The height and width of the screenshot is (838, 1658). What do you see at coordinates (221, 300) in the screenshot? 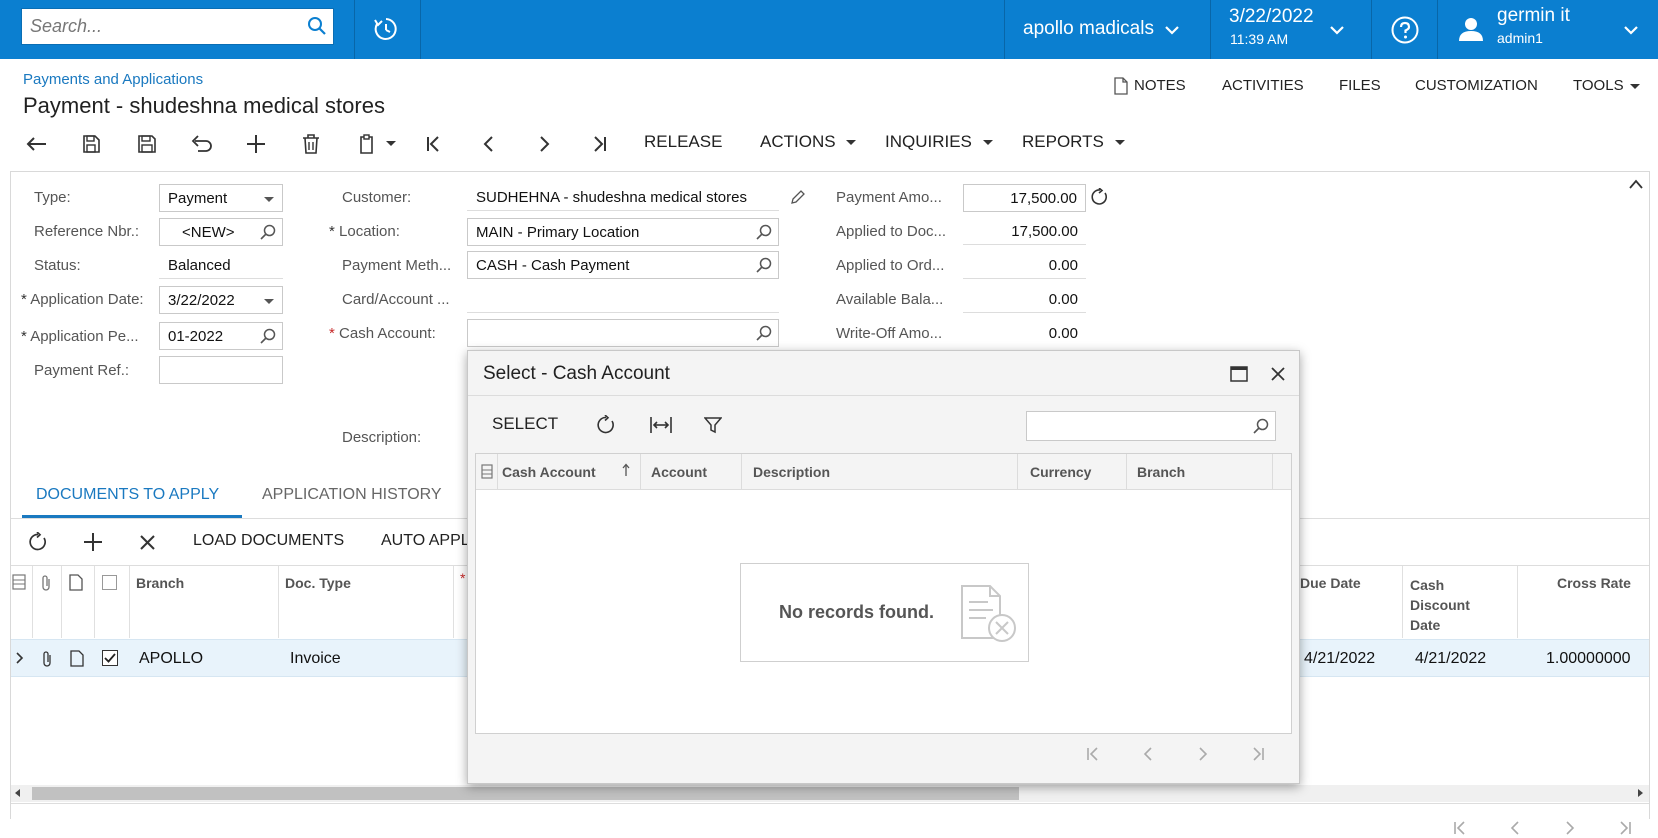
I see `application-date-field: 3/22/2022` at bounding box center [221, 300].